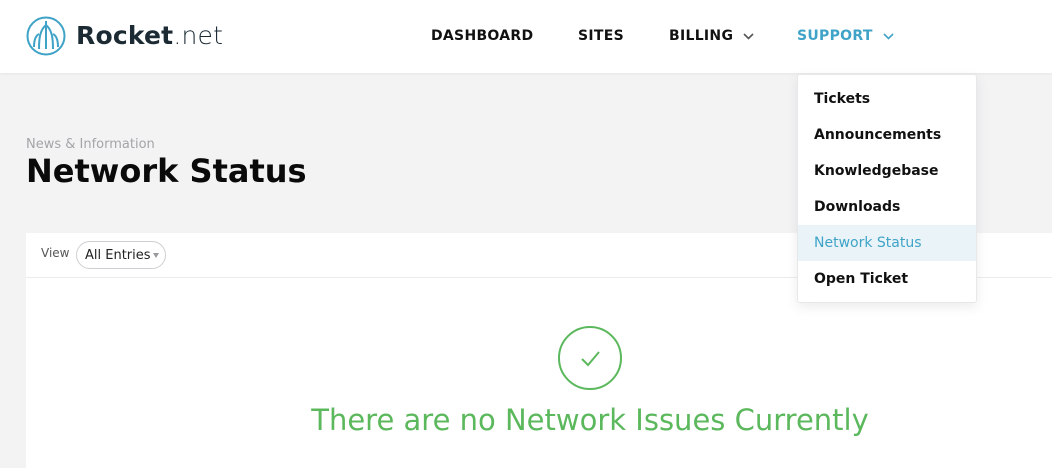 The height and width of the screenshot is (468, 1052). What do you see at coordinates (590, 420) in the screenshot?
I see `status-message: There are no Network Issues Currently` at bounding box center [590, 420].